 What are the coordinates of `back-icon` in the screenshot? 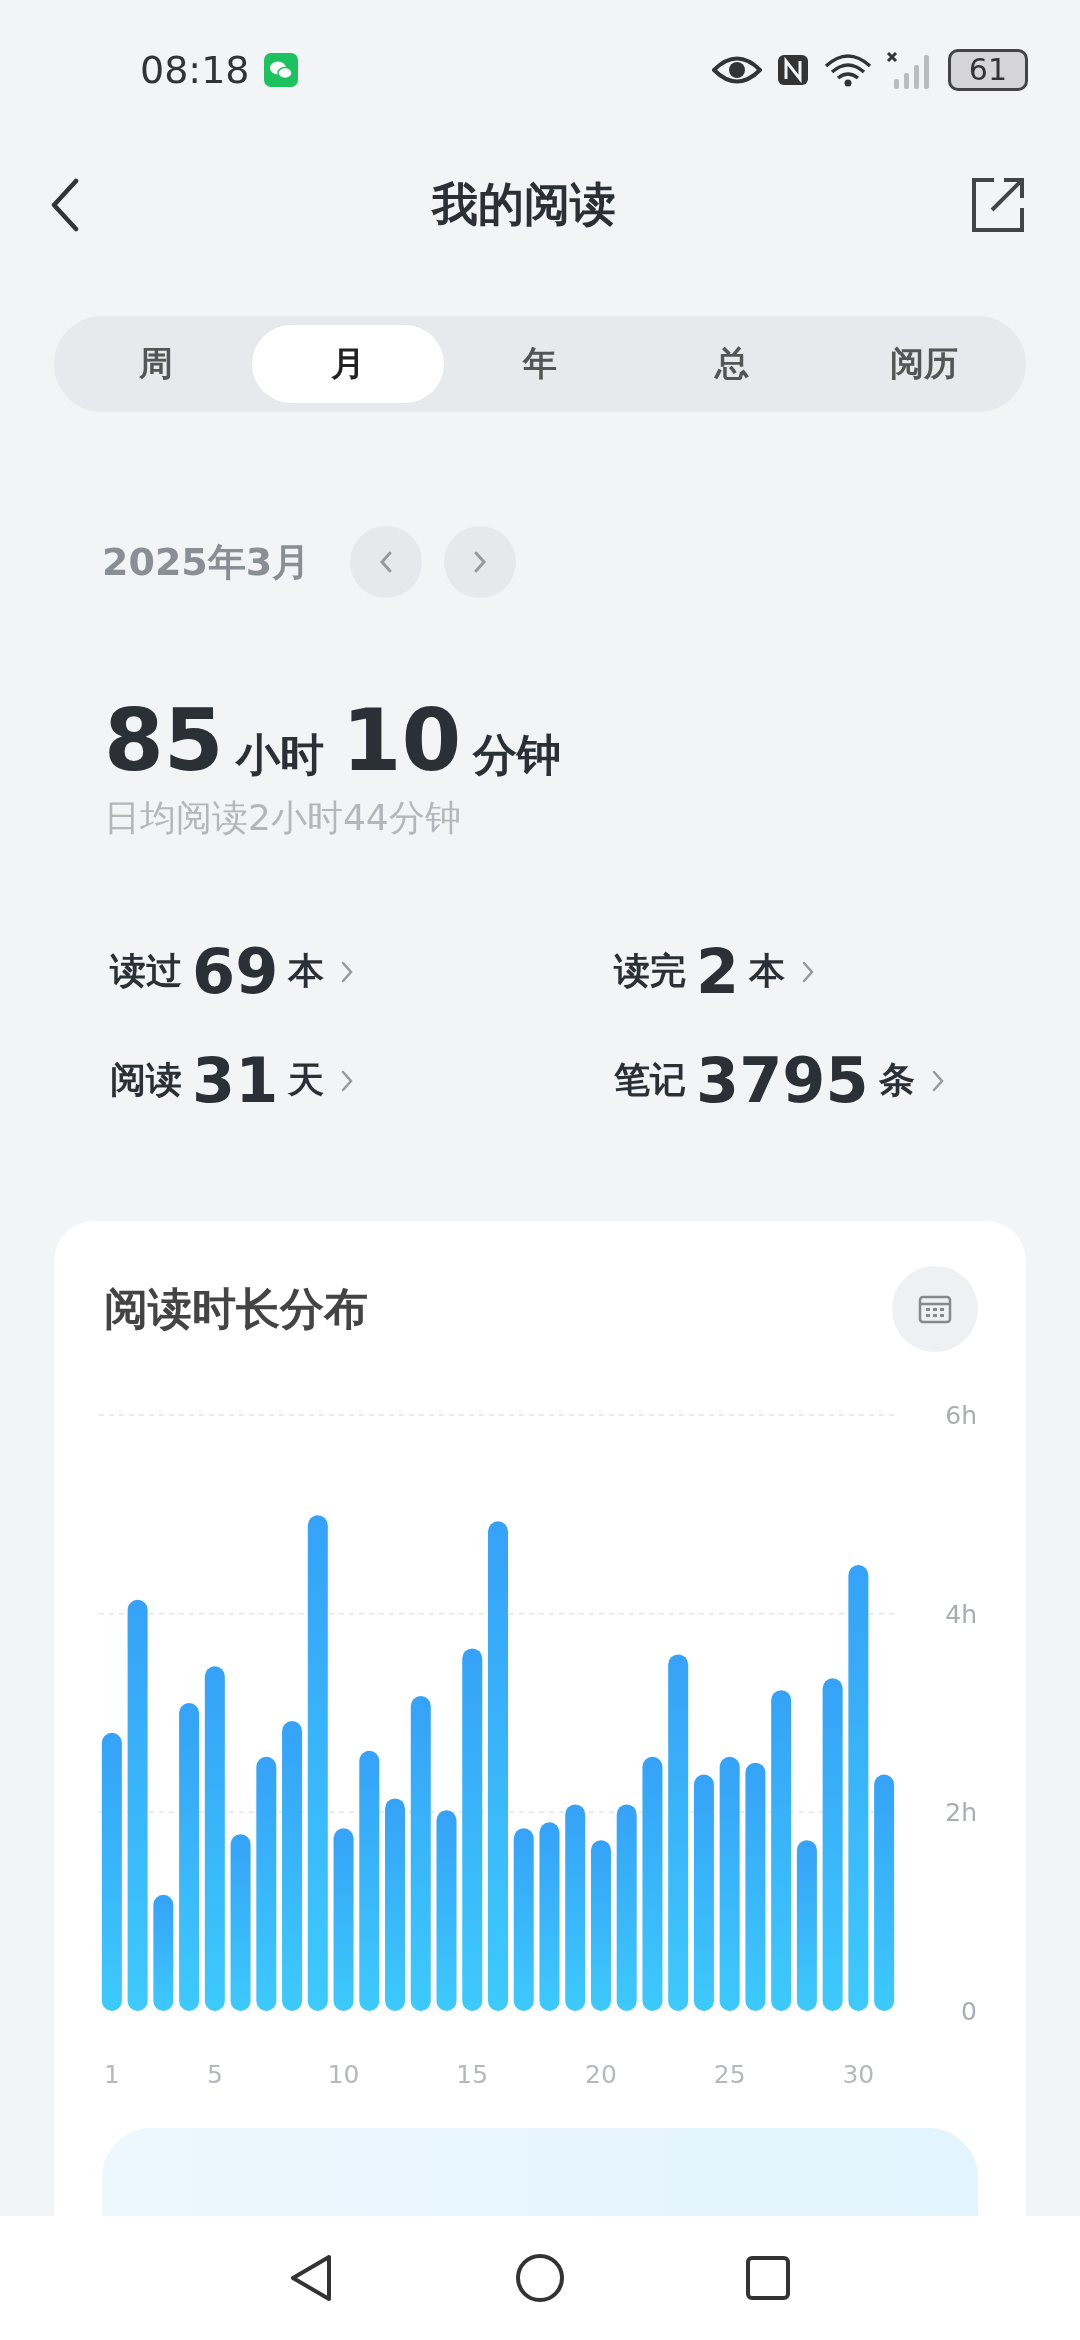 It's located at (65, 205).